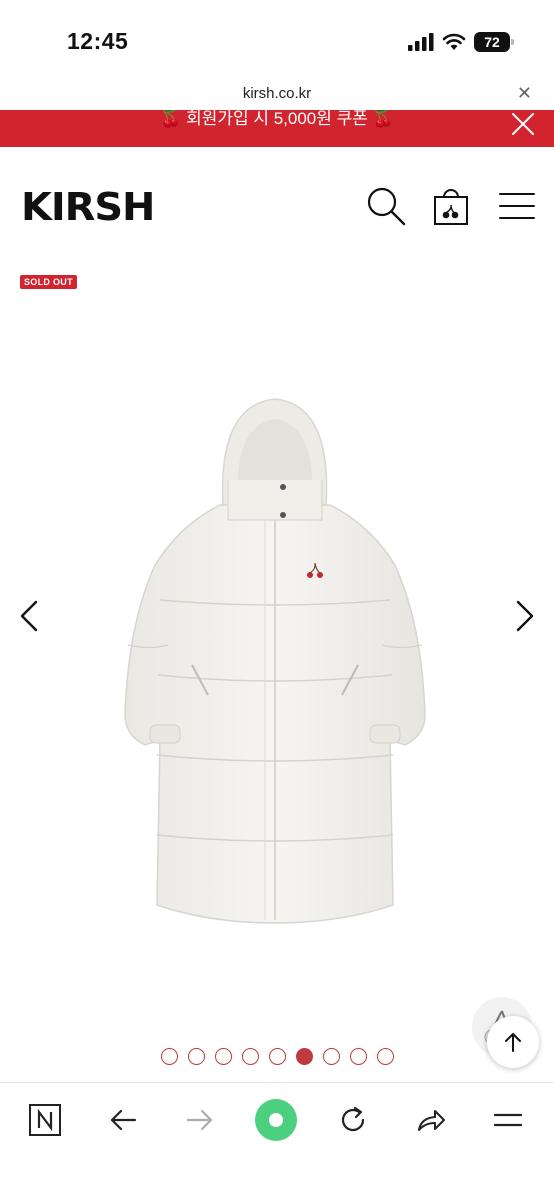 Image resolution: width=554 pixels, height=1200 pixels. I want to click on close-icon: ✕, so click(524, 93).